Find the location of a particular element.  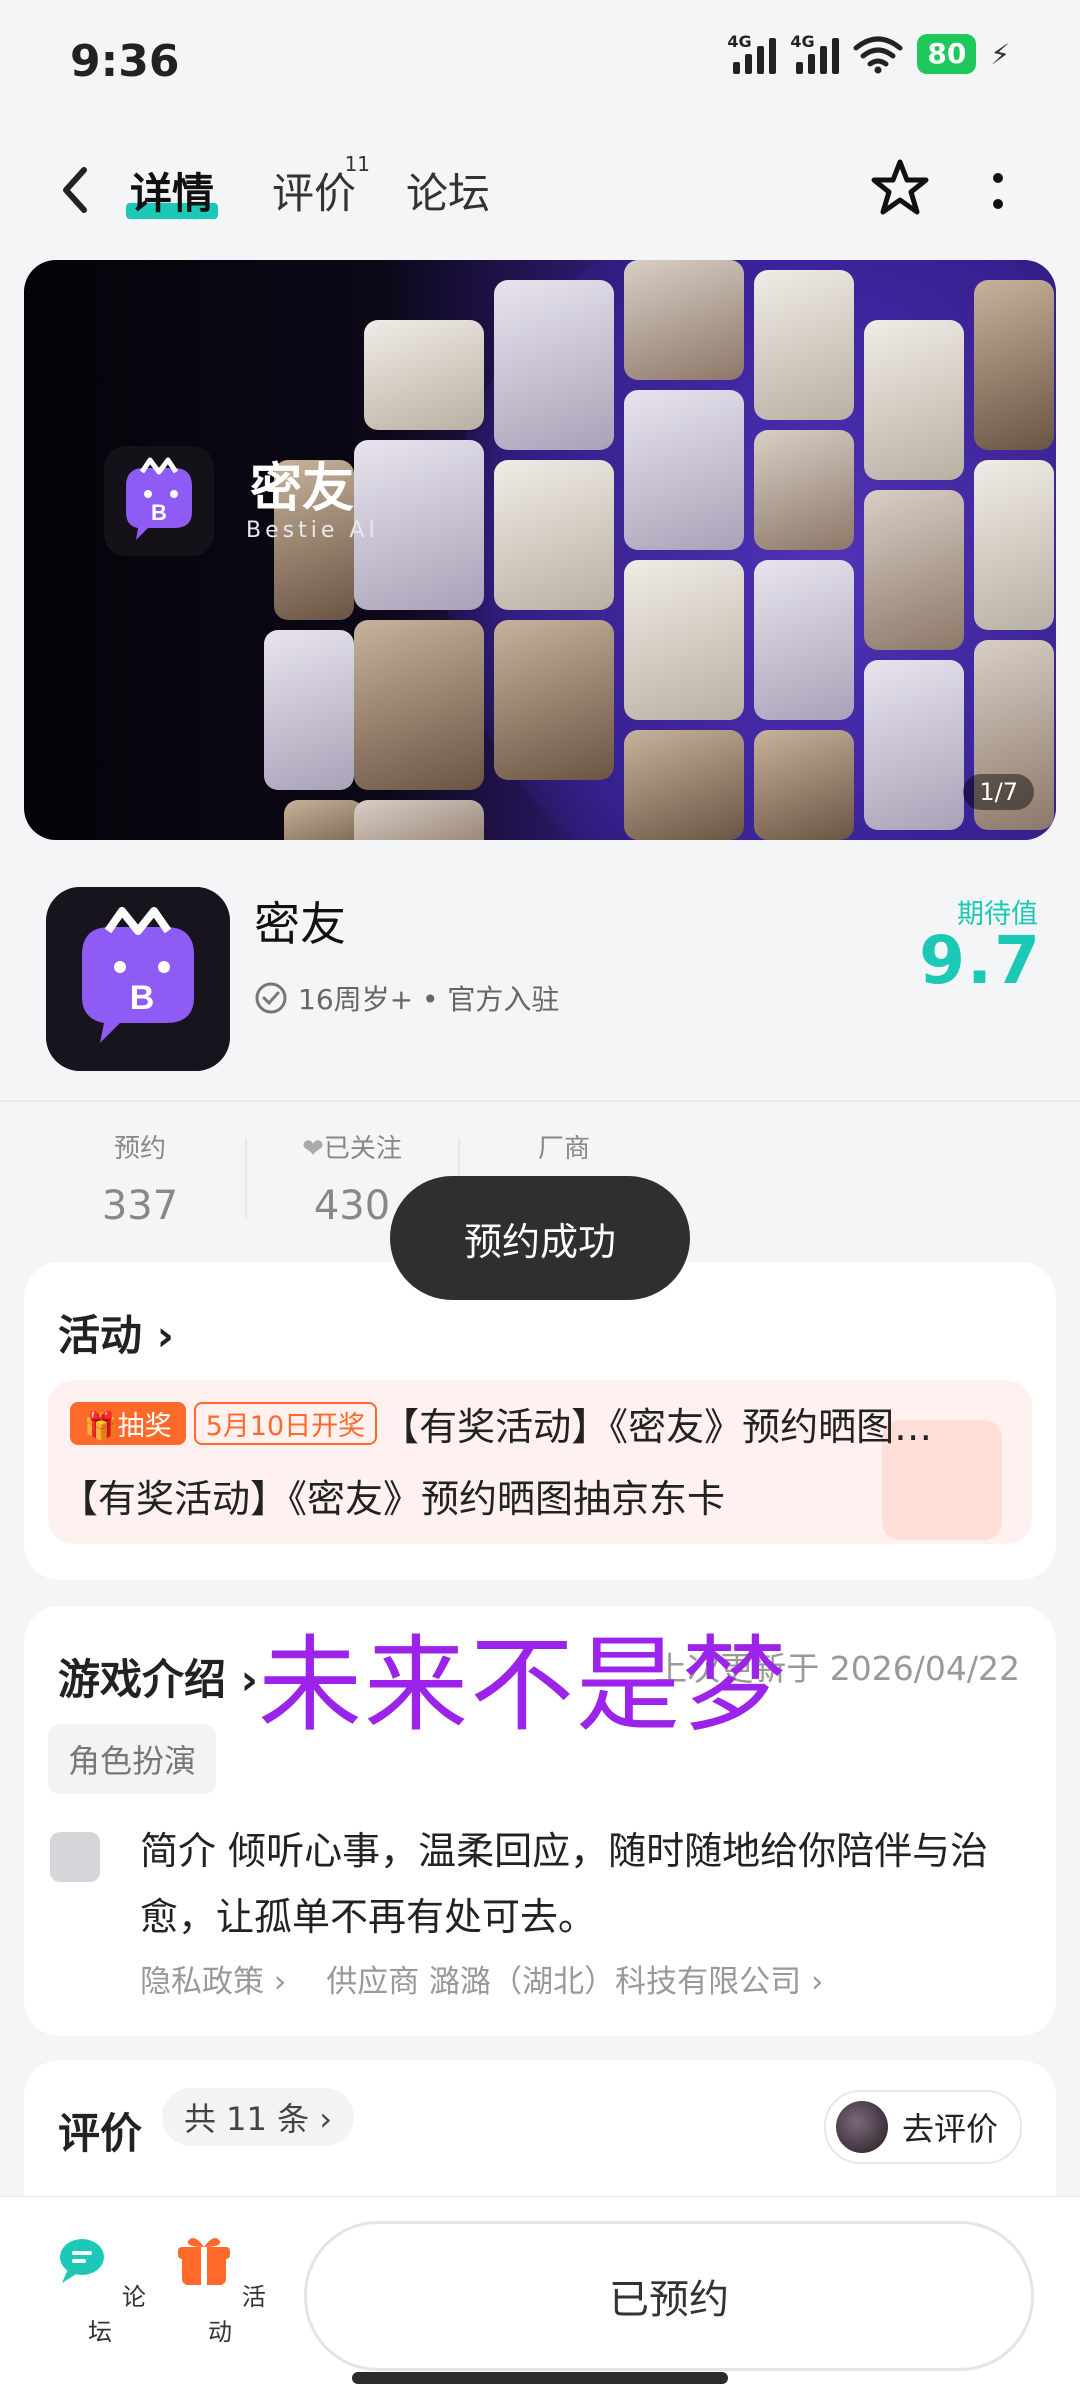

write-review-label: 去评价 is located at coordinates (949, 2129).